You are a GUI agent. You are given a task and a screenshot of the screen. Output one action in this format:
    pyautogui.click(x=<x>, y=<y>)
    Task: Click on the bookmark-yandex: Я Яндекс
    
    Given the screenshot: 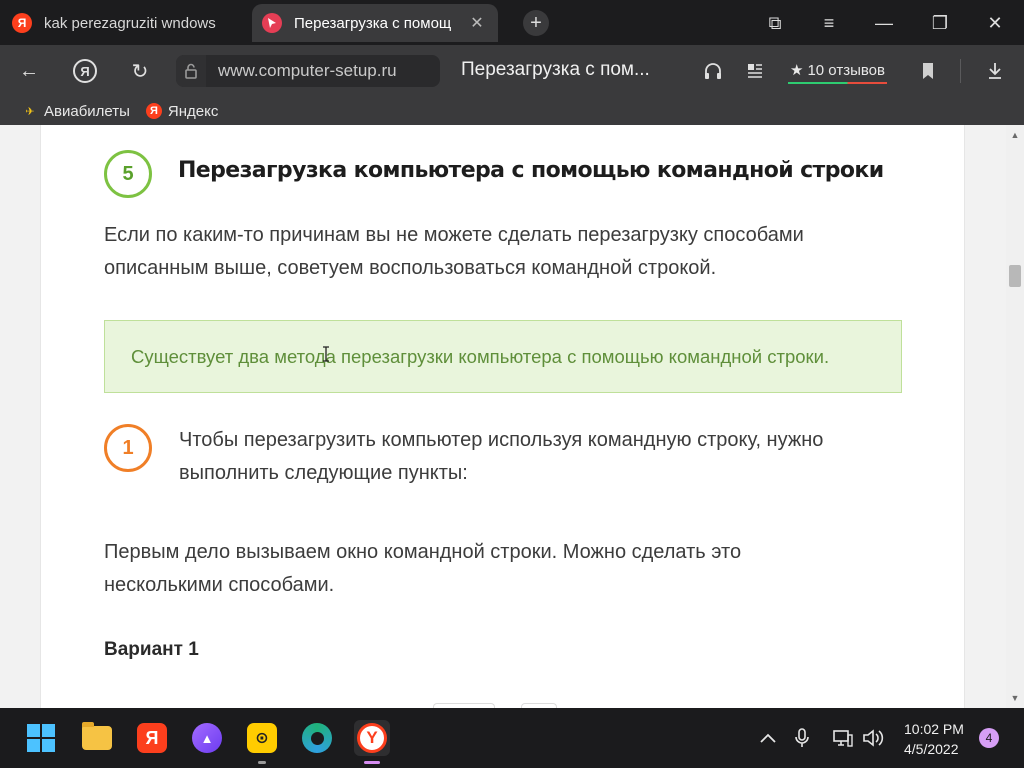 What is the action you would take?
    pyautogui.click(x=182, y=111)
    